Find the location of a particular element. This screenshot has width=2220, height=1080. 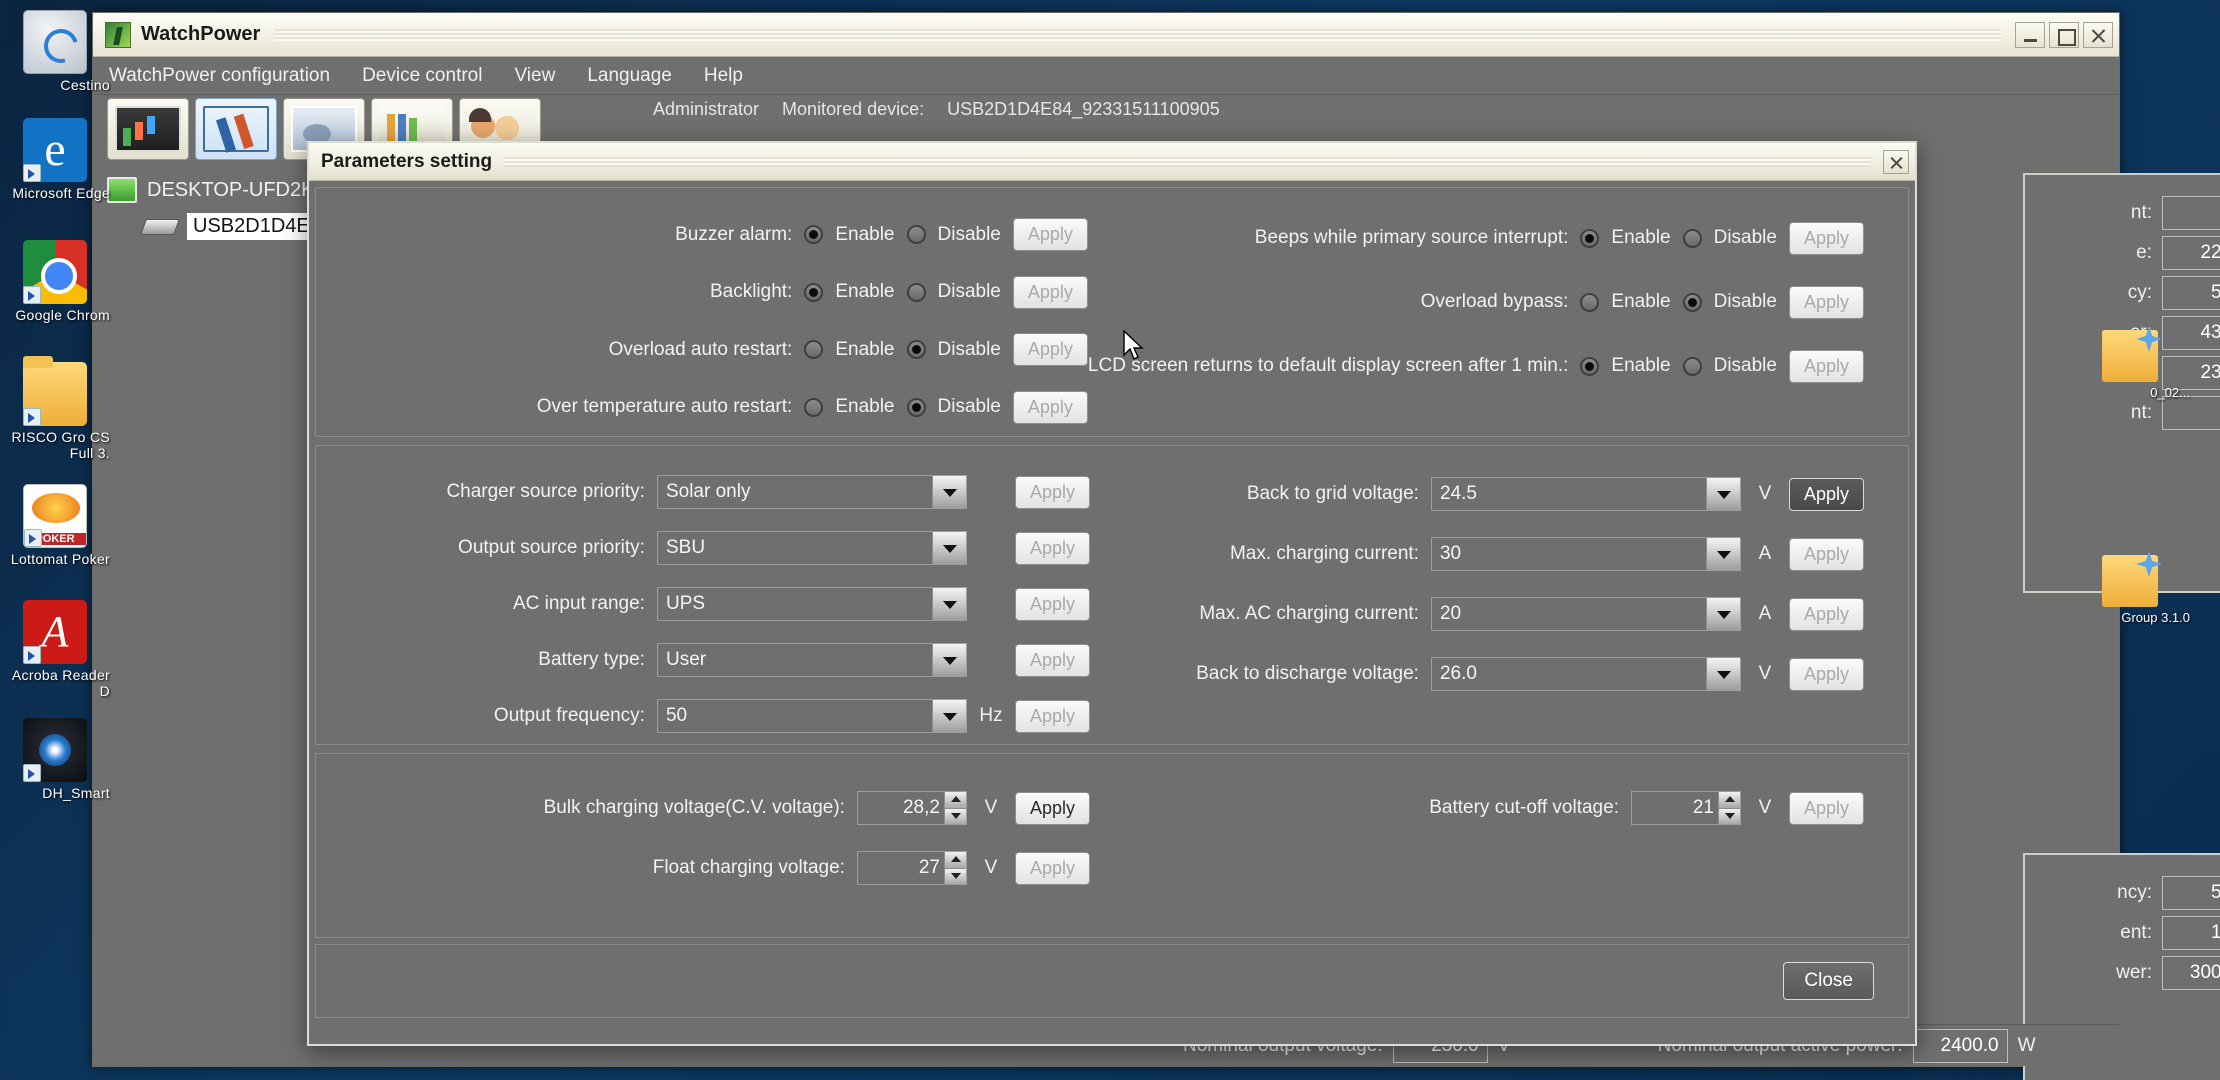

dropdown-select: SBU is located at coordinates (811, 548).